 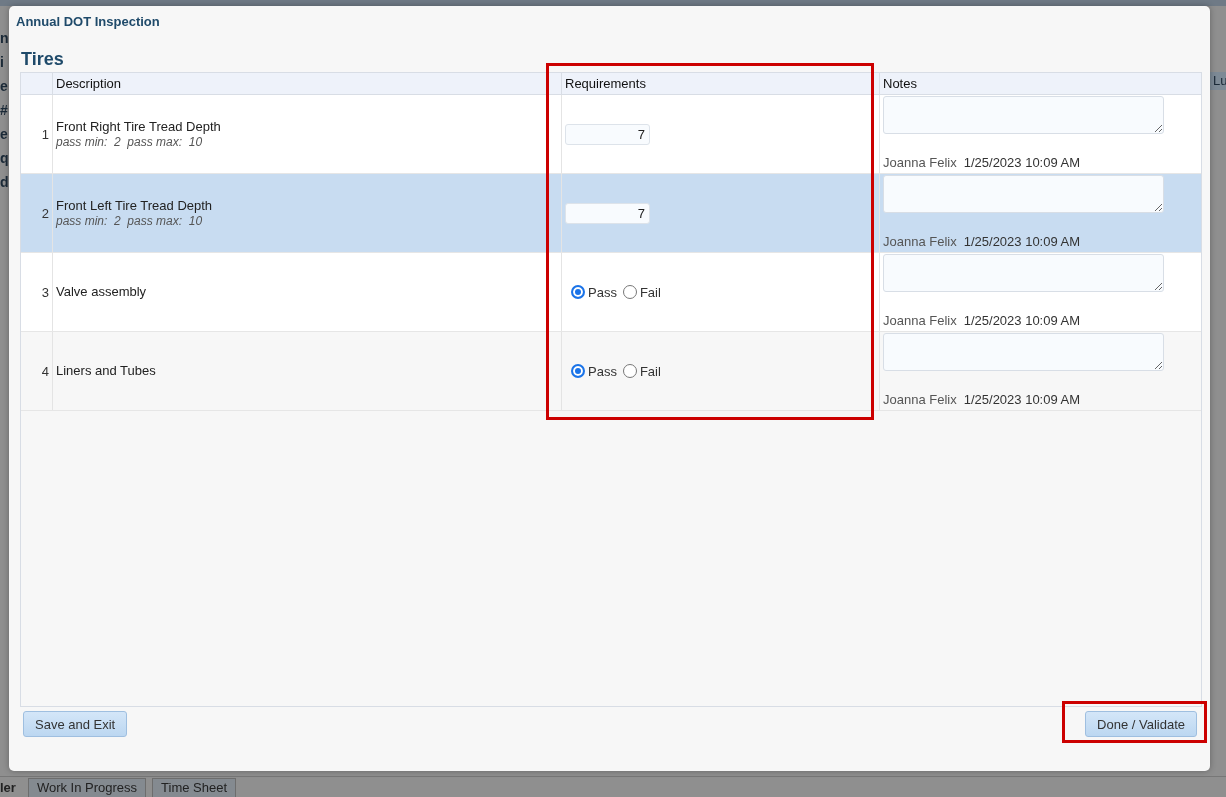 What do you see at coordinates (4, 38) in the screenshot?
I see `background-text: n` at bounding box center [4, 38].